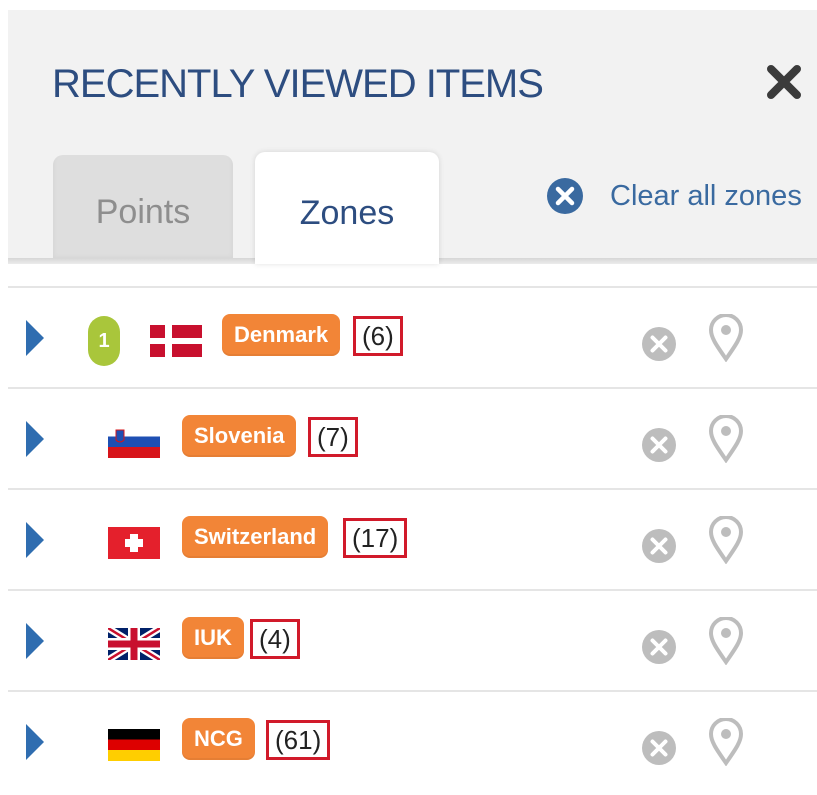 This screenshot has height=795, width=817. Describe the element at coordinates (706, 195) in the screenshot. I see `clear-all-zones-label: Clear all zones` at that location.